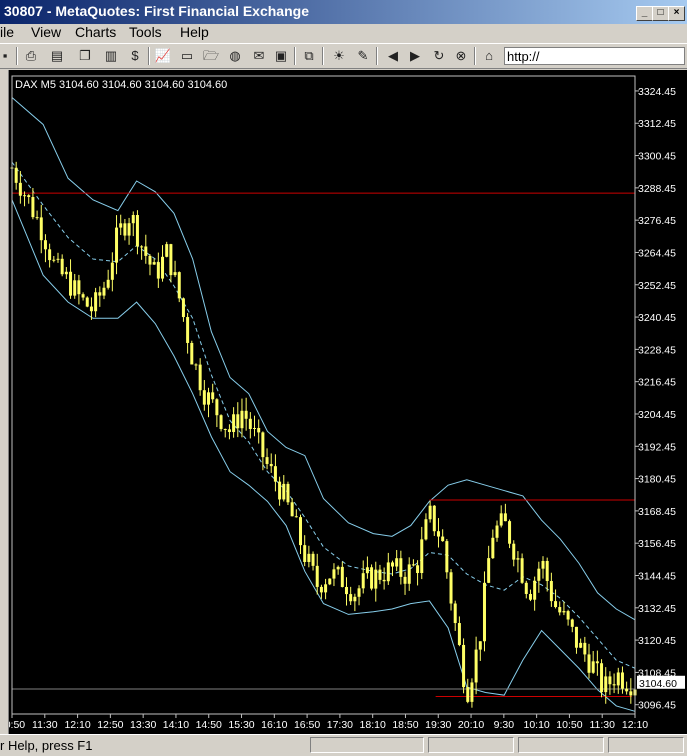 This screenshot has width=687, height=756. What do you see at coordinates (57, 56) in the screenshot?
I see `print-preview-icon: ▤` at bounding box center [57, 56].